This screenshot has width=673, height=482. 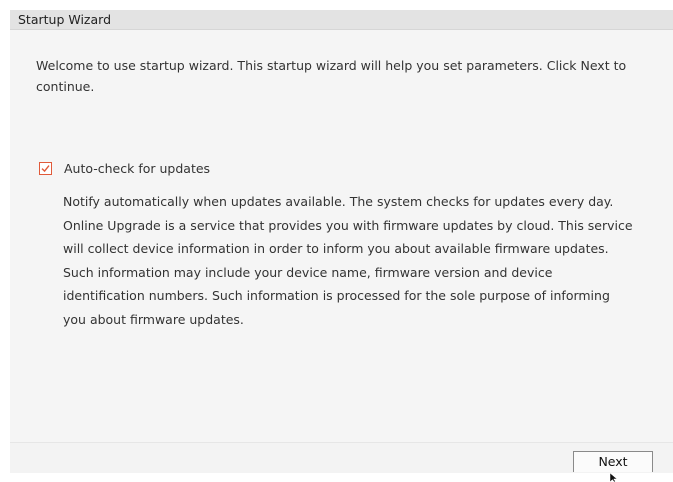 What do you see at coordinates (153, 319) in the screenshot?
I see `description-line: you about firmware updates.` at bounding box center [153, 319].